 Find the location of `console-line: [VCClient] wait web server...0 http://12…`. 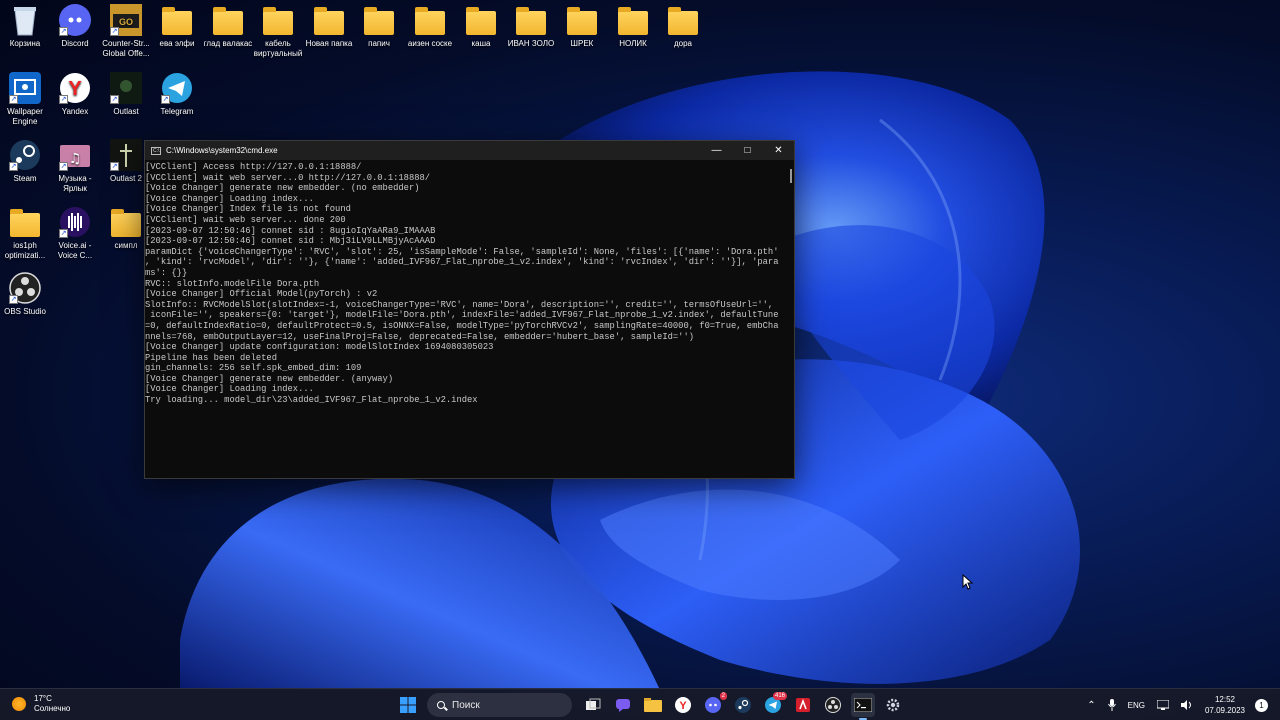

console-line: [VCClient] wait web server...0 http://12… is located at coordinates (288, 177).